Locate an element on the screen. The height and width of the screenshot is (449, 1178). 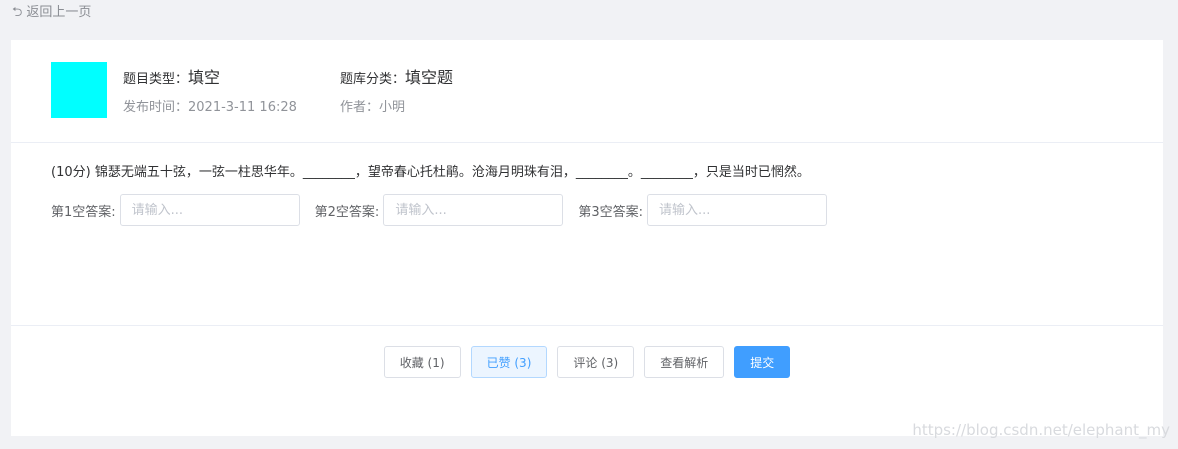
like-button: 已赞 (3) is located at coordinates (509, 362).